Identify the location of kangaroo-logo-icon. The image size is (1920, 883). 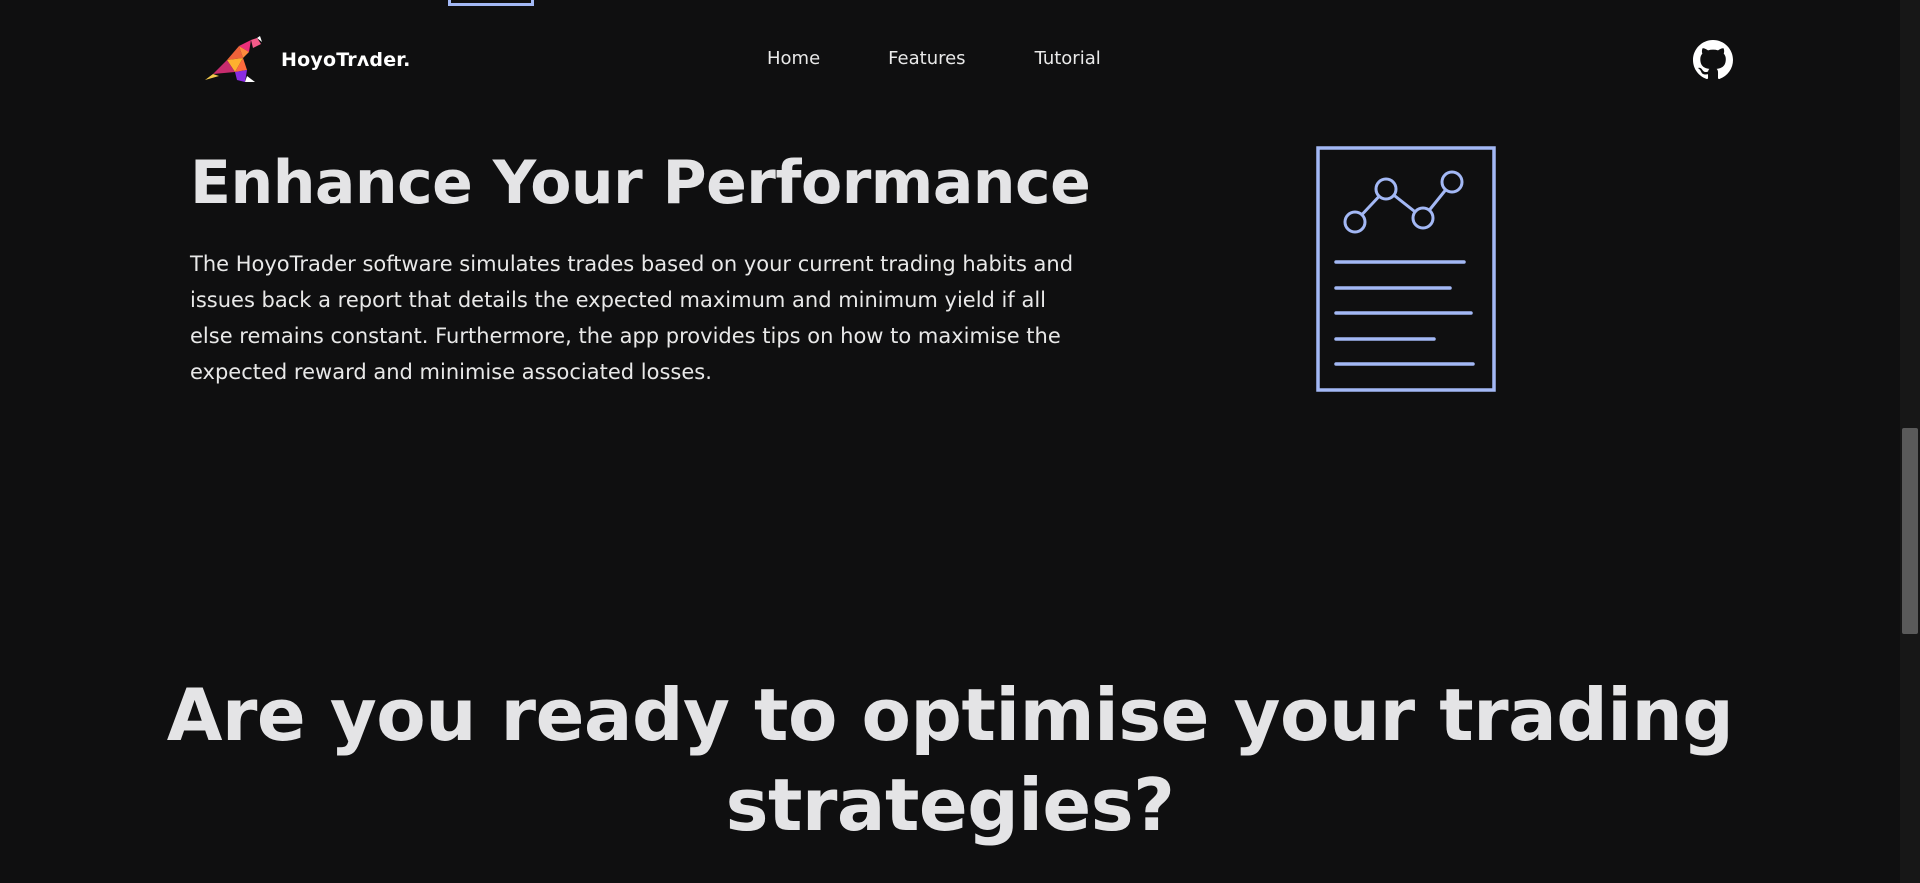
(233, 59).